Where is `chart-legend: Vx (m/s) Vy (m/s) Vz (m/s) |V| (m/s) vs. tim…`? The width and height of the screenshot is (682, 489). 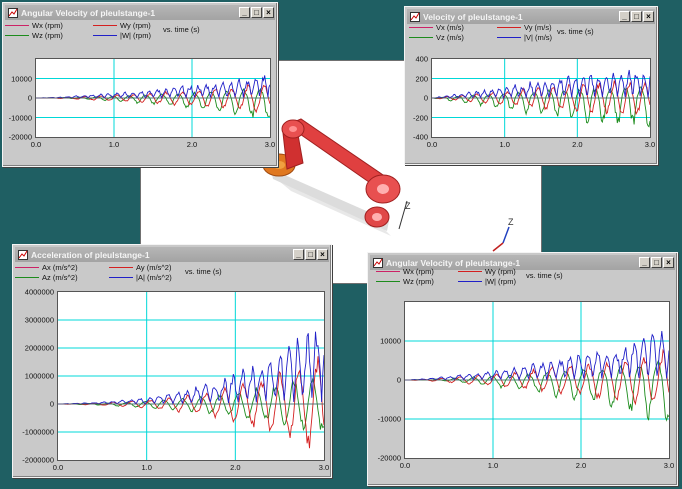
chart-legend: Vx (m/s) Vy (m/s) Vz (m/s) |V| (m/s) vs. tim… is located at coordinates (531, 35).